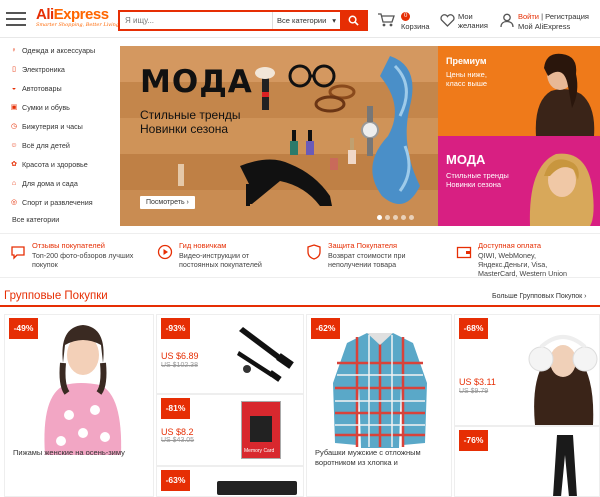 This screenshot has height=497, width=600. I want to click on discount-badge: -49%, so click(23, 328).